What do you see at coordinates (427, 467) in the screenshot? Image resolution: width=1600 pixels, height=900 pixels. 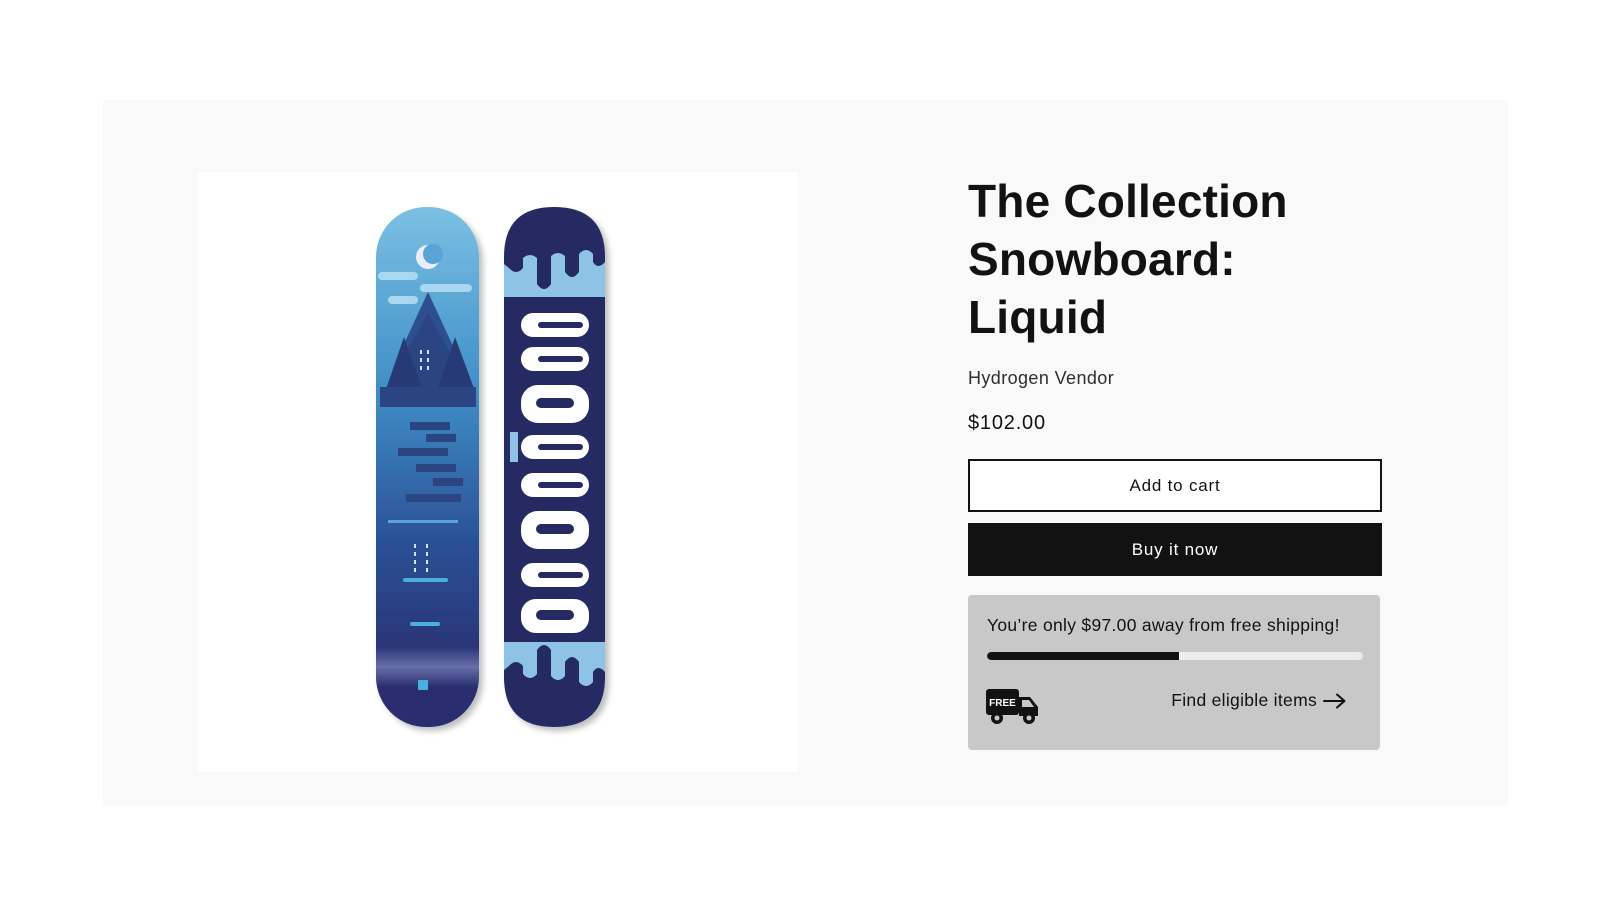 I see `snowboard-left` at bounding box center [427, 467].